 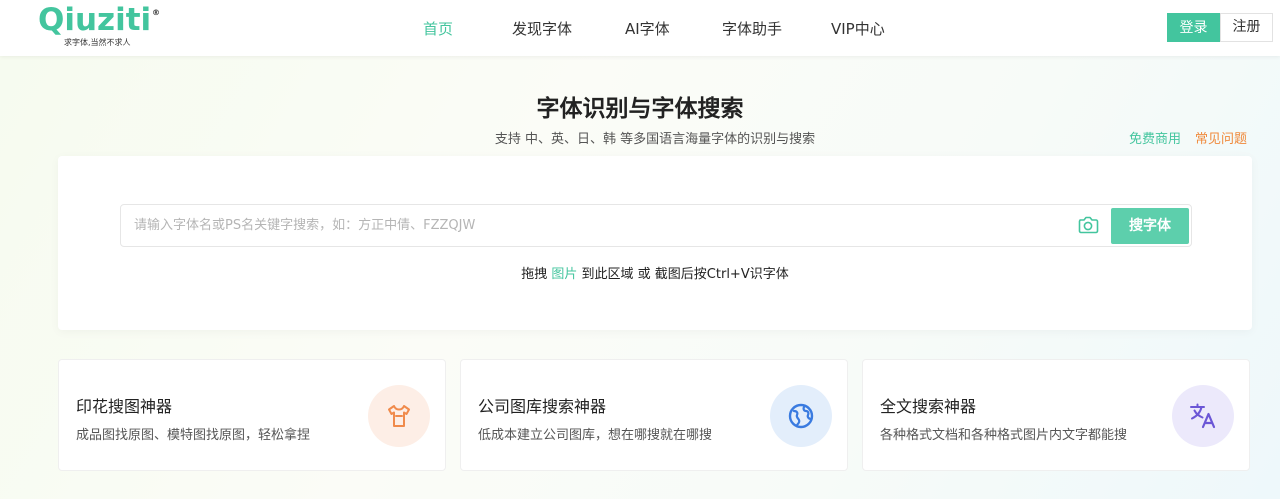 What do you see at coordinates (193, 435) in the screenshot?
I see `feature-description: 成品图找原图、模特图找原图，轻松拿捏` at bounding box center [193, 435].